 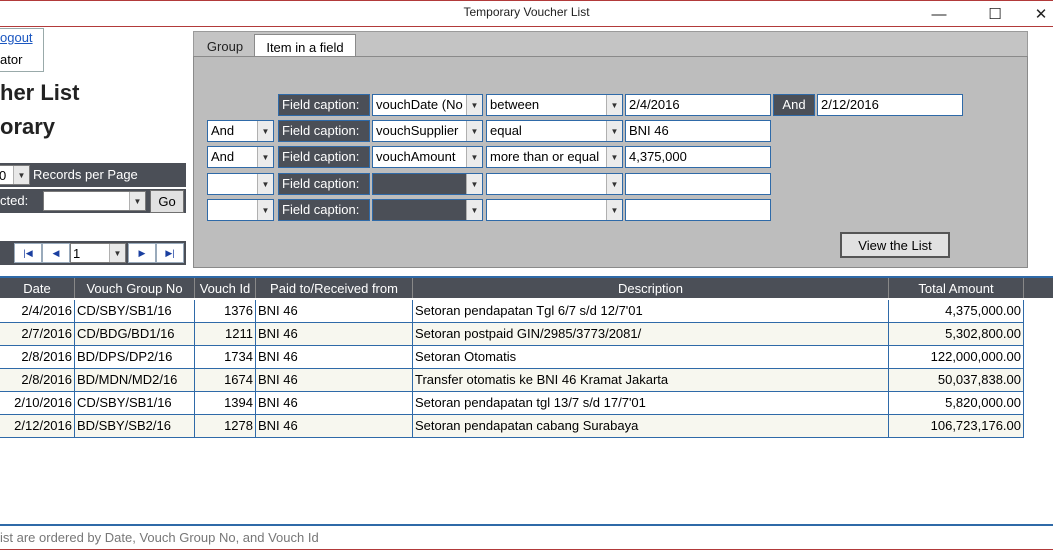 I want to click on page-navigator: |◀ ◀ 1 ▼ ▶ ▶|, so click(x=100, y=253).